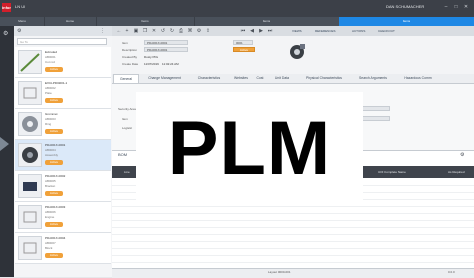  Describe the element at coordinates (127, 31) in the screenshot. I see `new-icon: +` at that location.